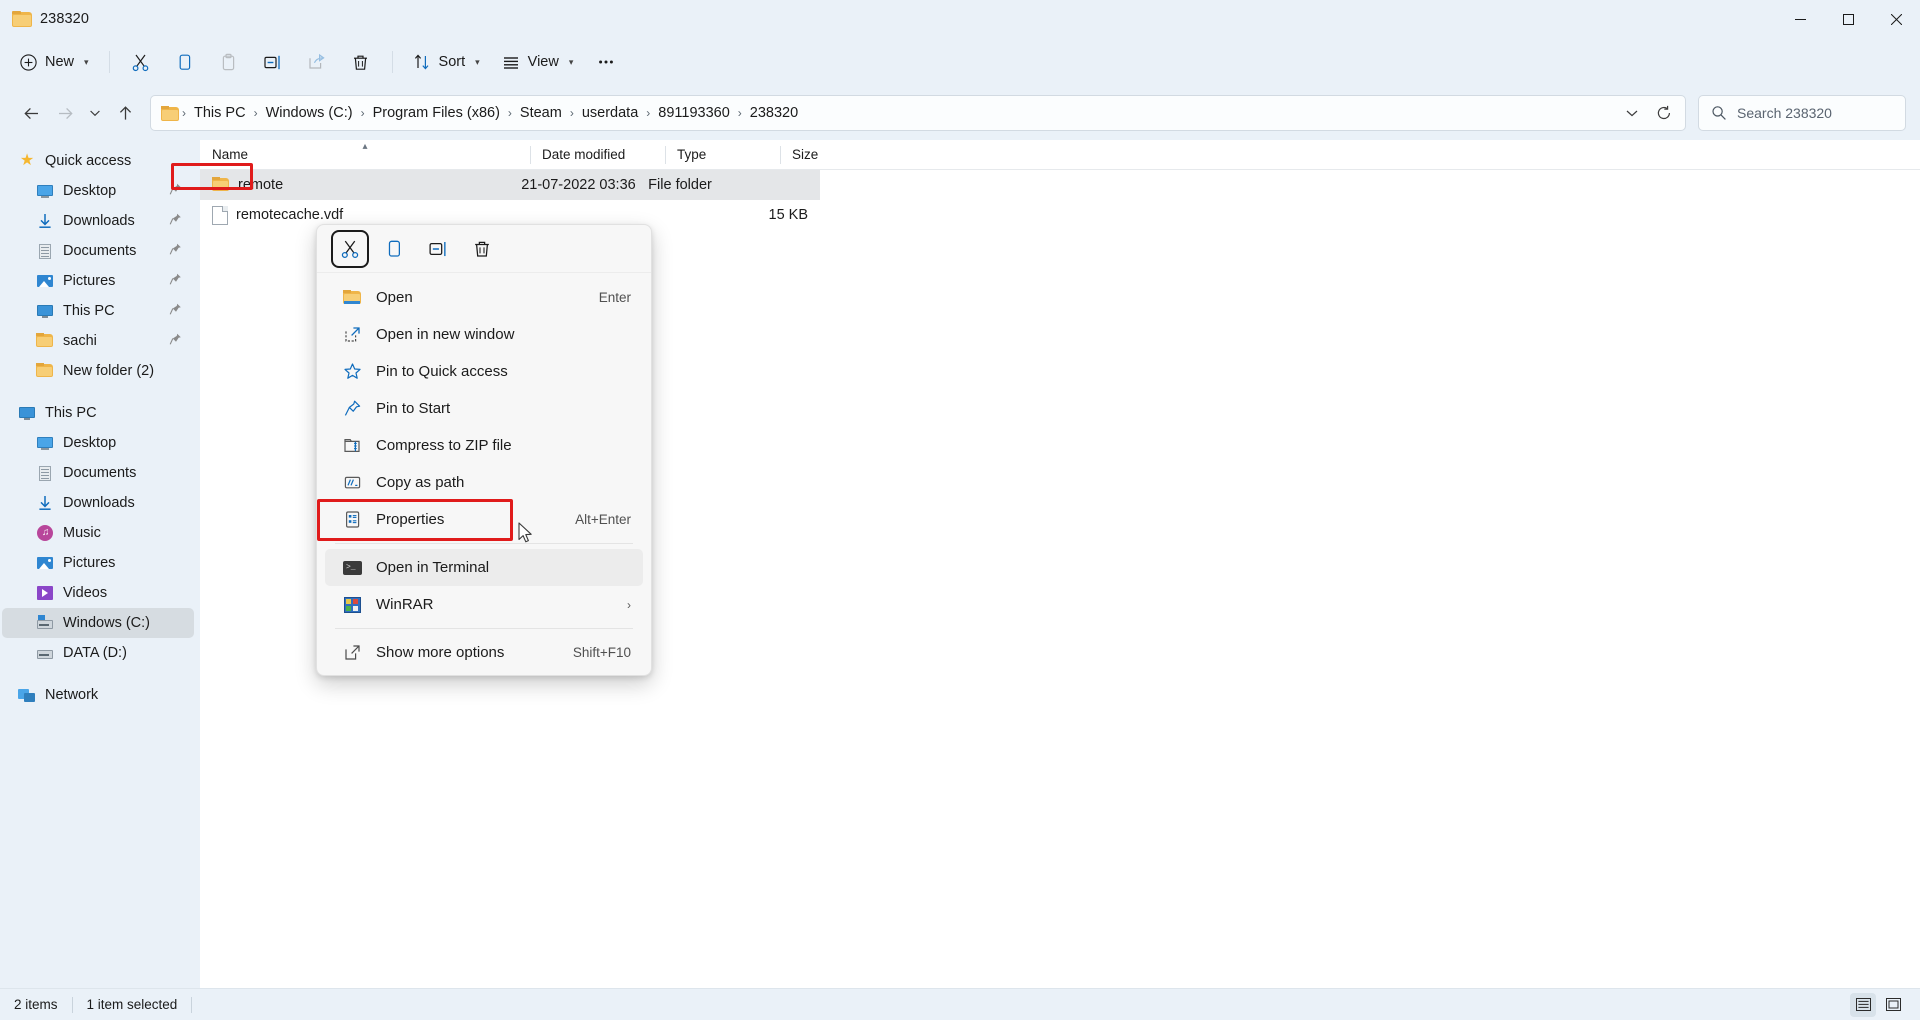 The height and width of the screenshot is (1020, 1920). What do you see at coordinates (541, 113) in the screenshot?
I see `breadcrumb-item-steam: Steam` at bounding box center [541, 113].